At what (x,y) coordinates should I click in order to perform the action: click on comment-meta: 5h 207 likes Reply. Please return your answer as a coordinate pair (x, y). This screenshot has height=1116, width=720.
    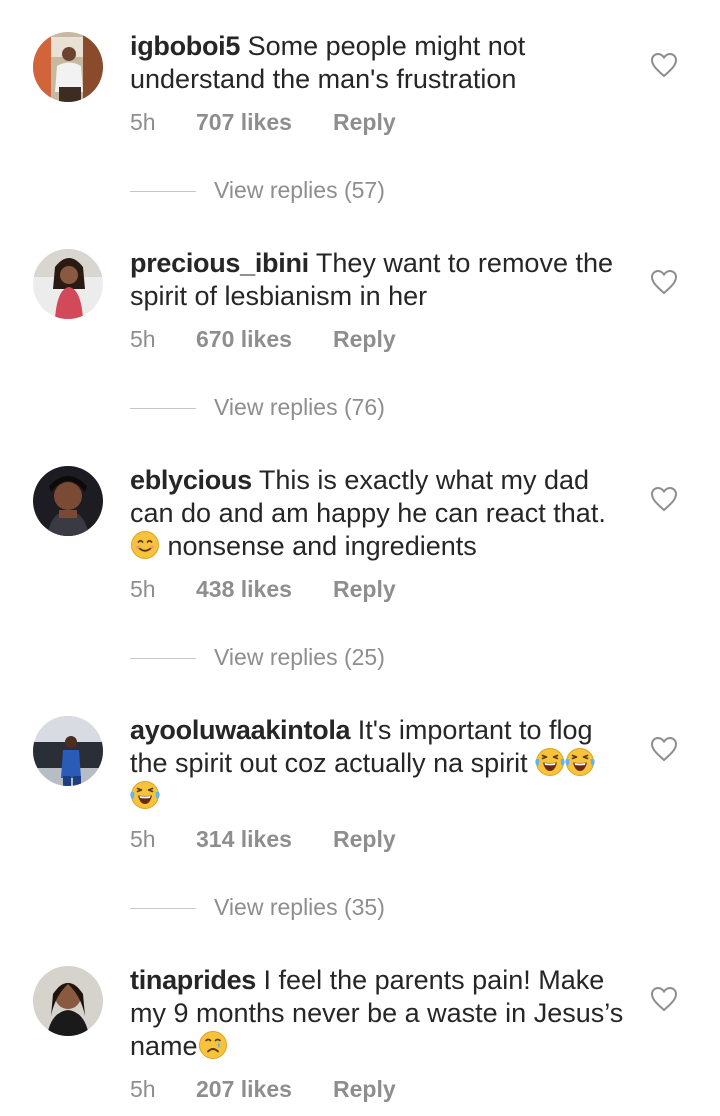
    Looking at the image, I should click on (263, 1089).